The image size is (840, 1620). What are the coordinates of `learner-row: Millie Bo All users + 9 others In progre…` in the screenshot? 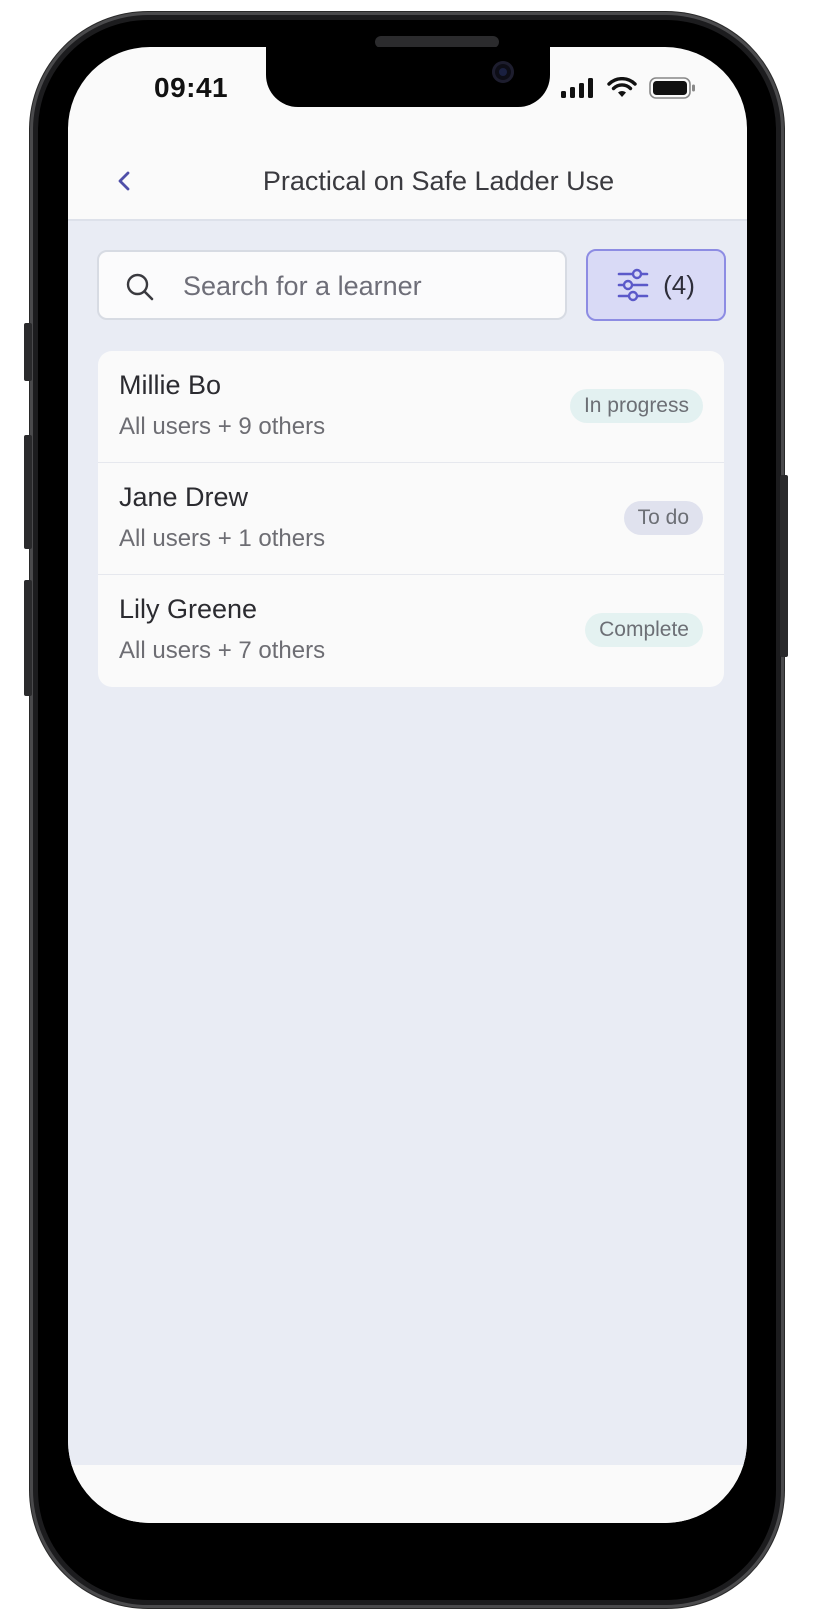 It's located at (411, 407).